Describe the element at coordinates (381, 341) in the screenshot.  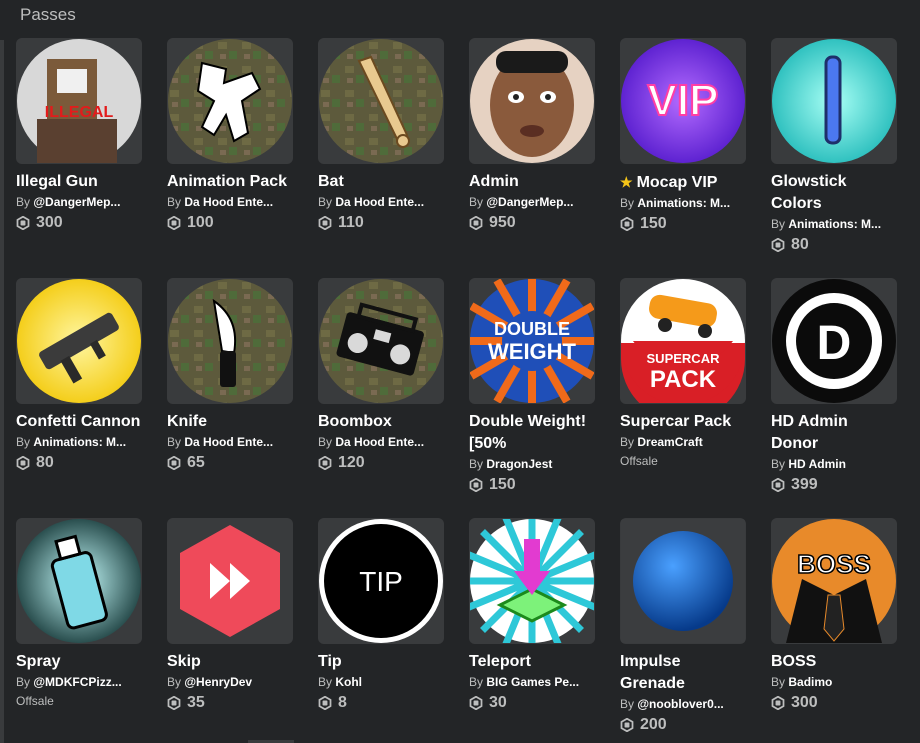
I see `boombox-thumbnail` at that location.